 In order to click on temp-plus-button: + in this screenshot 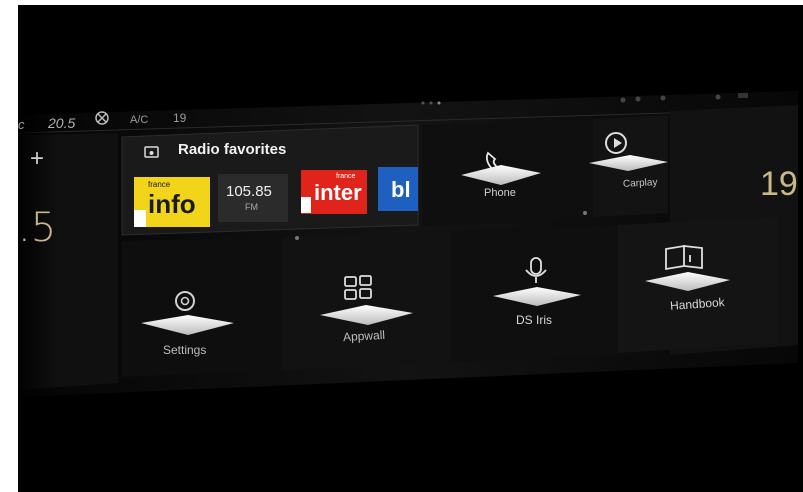, I will do `click(37, 159)`.